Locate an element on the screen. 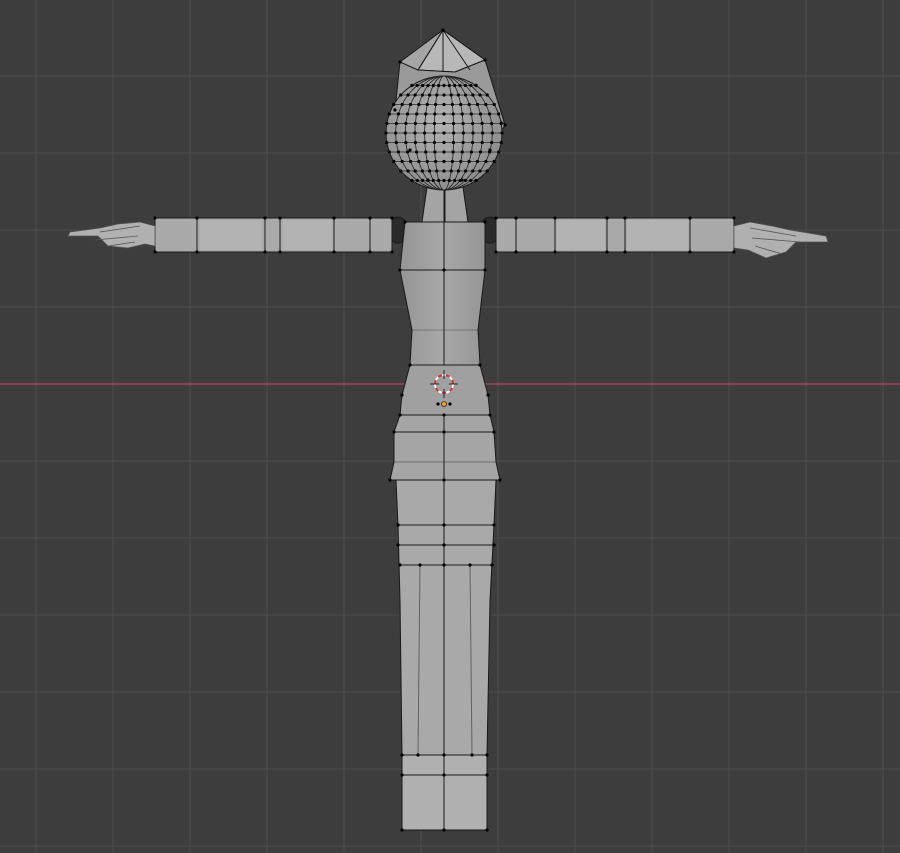  leg-left is located at coordinates (420, 655).